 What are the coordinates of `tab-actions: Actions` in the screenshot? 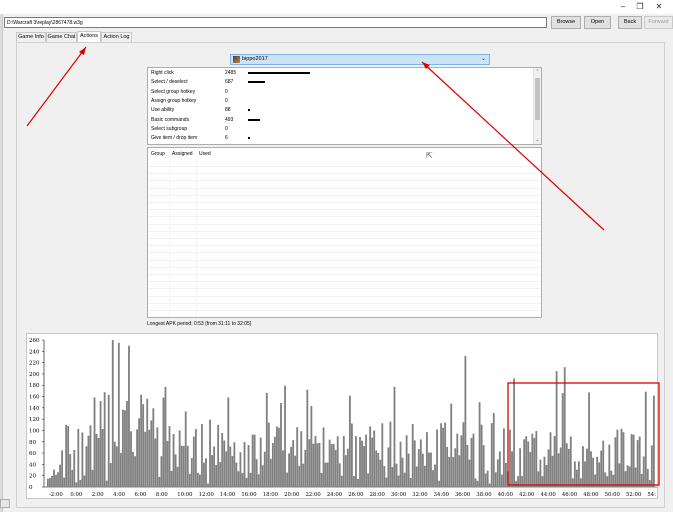 It's located at (89, 36).